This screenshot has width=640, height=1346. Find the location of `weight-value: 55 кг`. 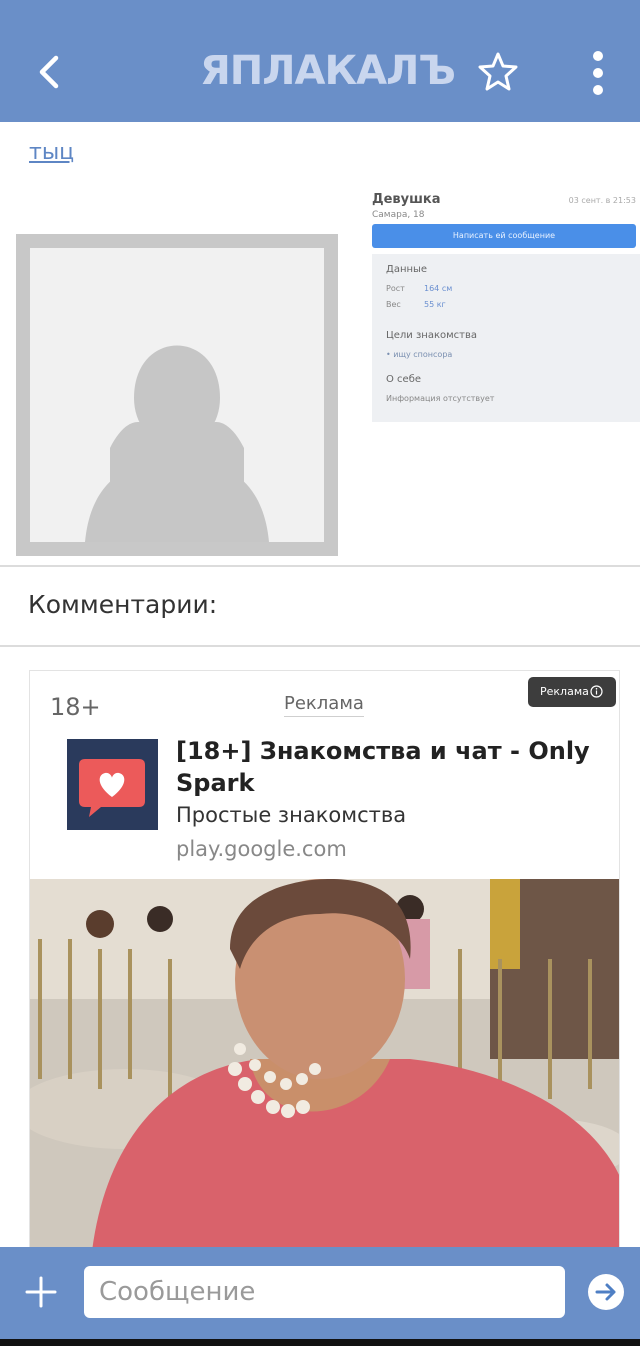

weight-value: 55 кг is located at coordinates (435, 304).